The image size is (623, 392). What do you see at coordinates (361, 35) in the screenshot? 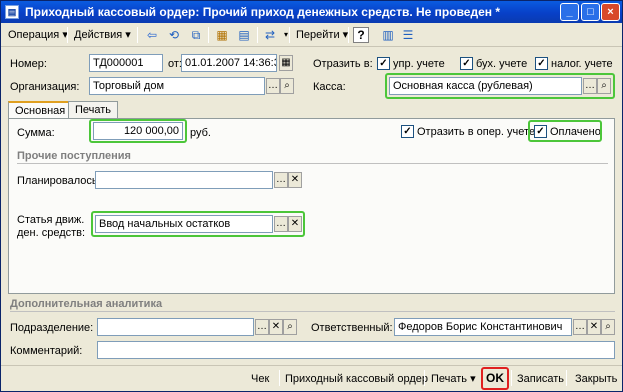
I see `help-button: ?` at bounding box center [361, 35].